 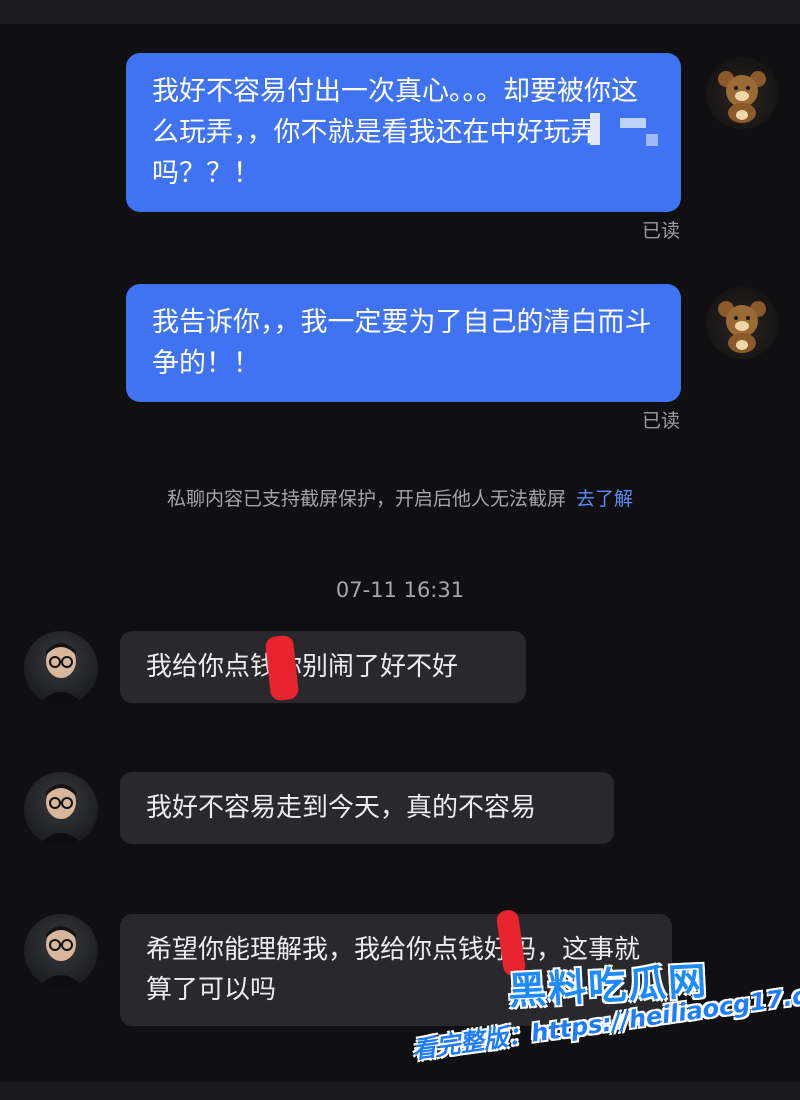 I want to click on sent-message-bubble: 我告诉你，，我一定要为了自己的清白而斗争的！！, so click(x=403, y=343).